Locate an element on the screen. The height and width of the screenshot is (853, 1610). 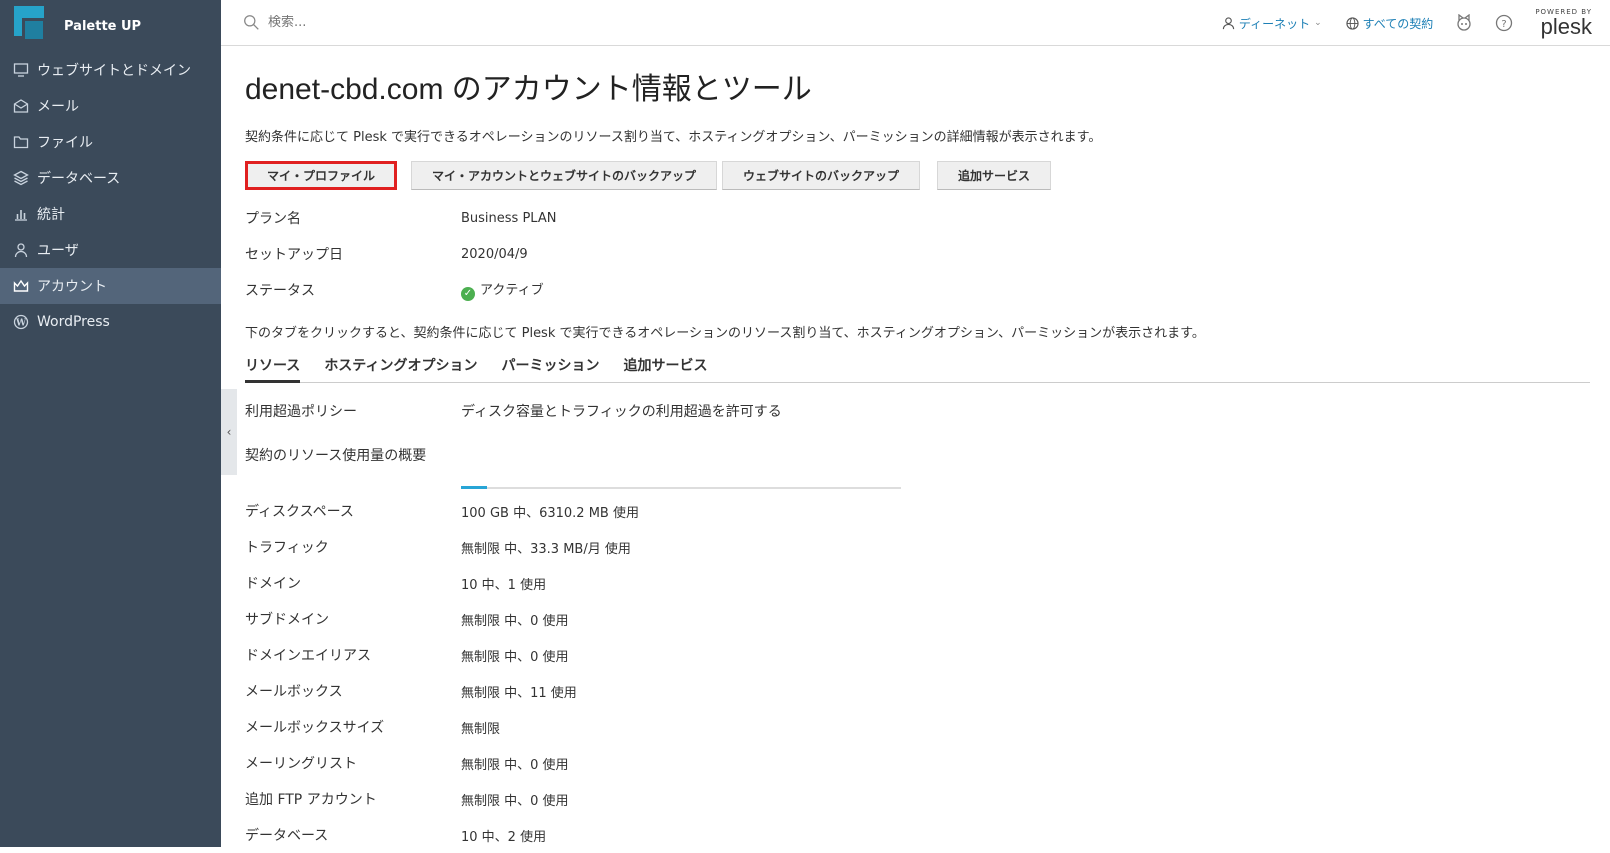
info-row-setup-date: セットアップ日 2020/04/9 is located at coordinates (917, 254).